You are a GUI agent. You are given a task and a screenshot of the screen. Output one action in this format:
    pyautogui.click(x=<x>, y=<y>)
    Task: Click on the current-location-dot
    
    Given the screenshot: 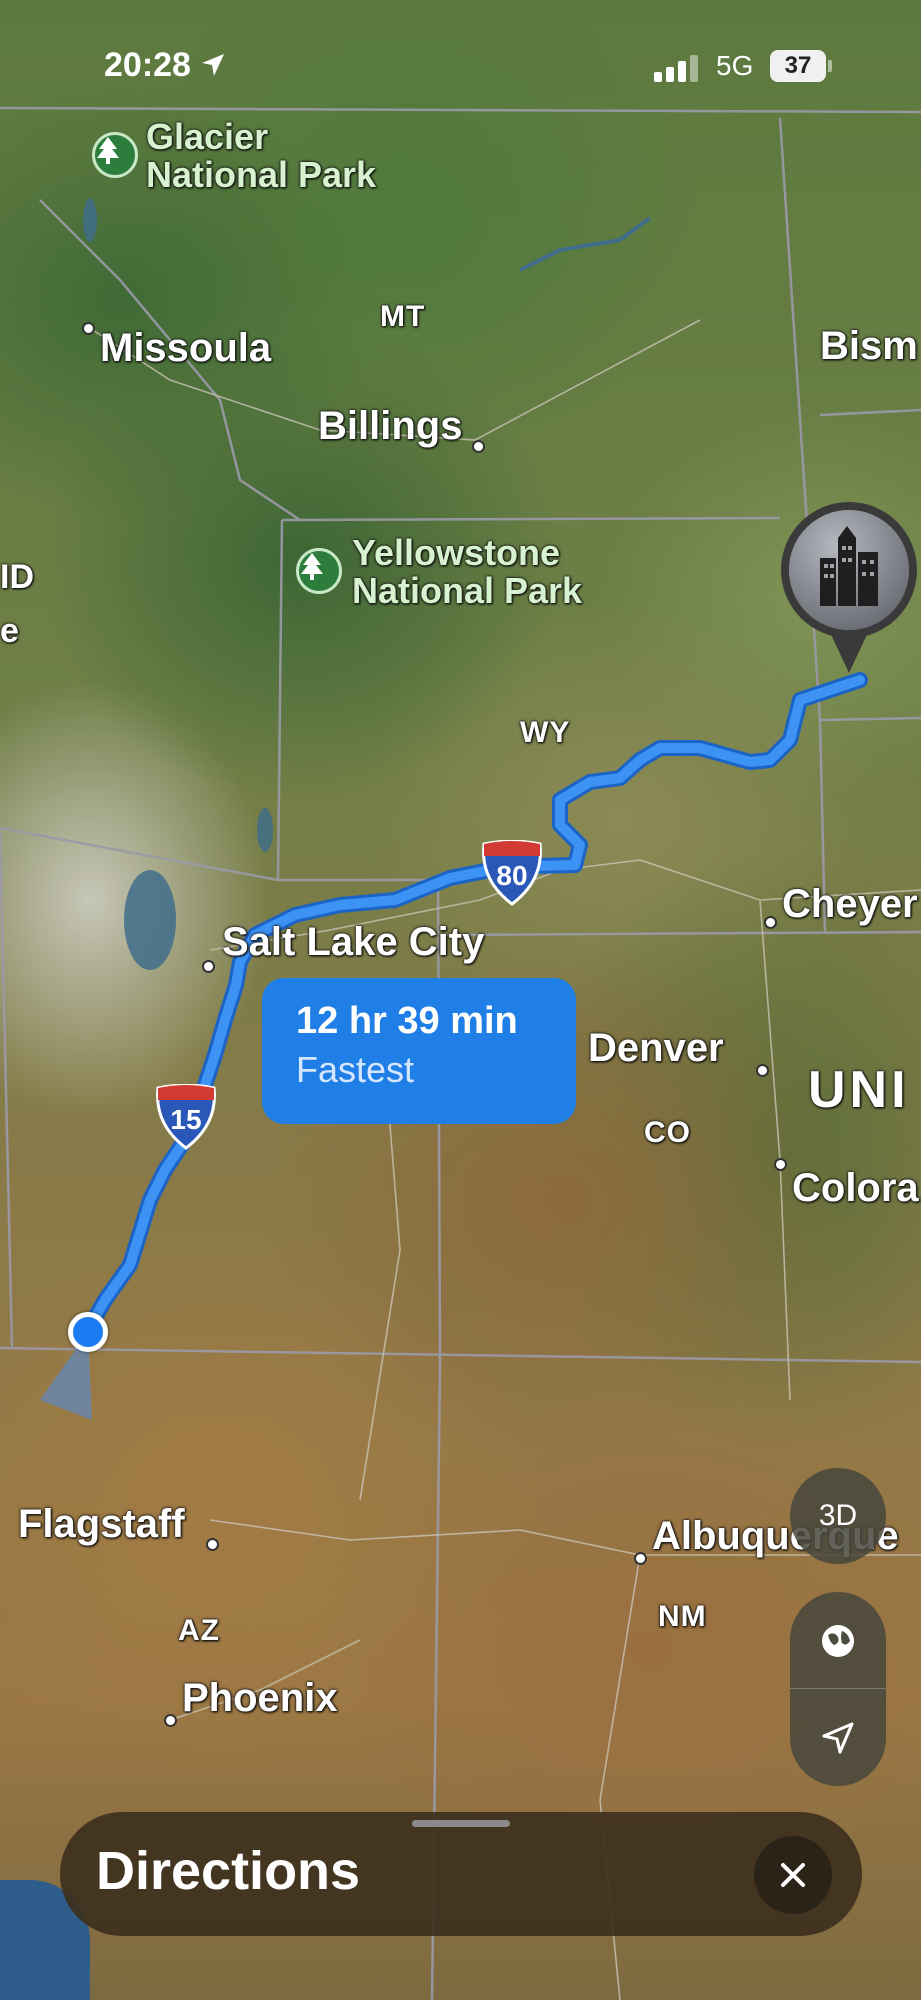 What is the action you would take?
    pyautogui.click(x=88, y=1332)
    